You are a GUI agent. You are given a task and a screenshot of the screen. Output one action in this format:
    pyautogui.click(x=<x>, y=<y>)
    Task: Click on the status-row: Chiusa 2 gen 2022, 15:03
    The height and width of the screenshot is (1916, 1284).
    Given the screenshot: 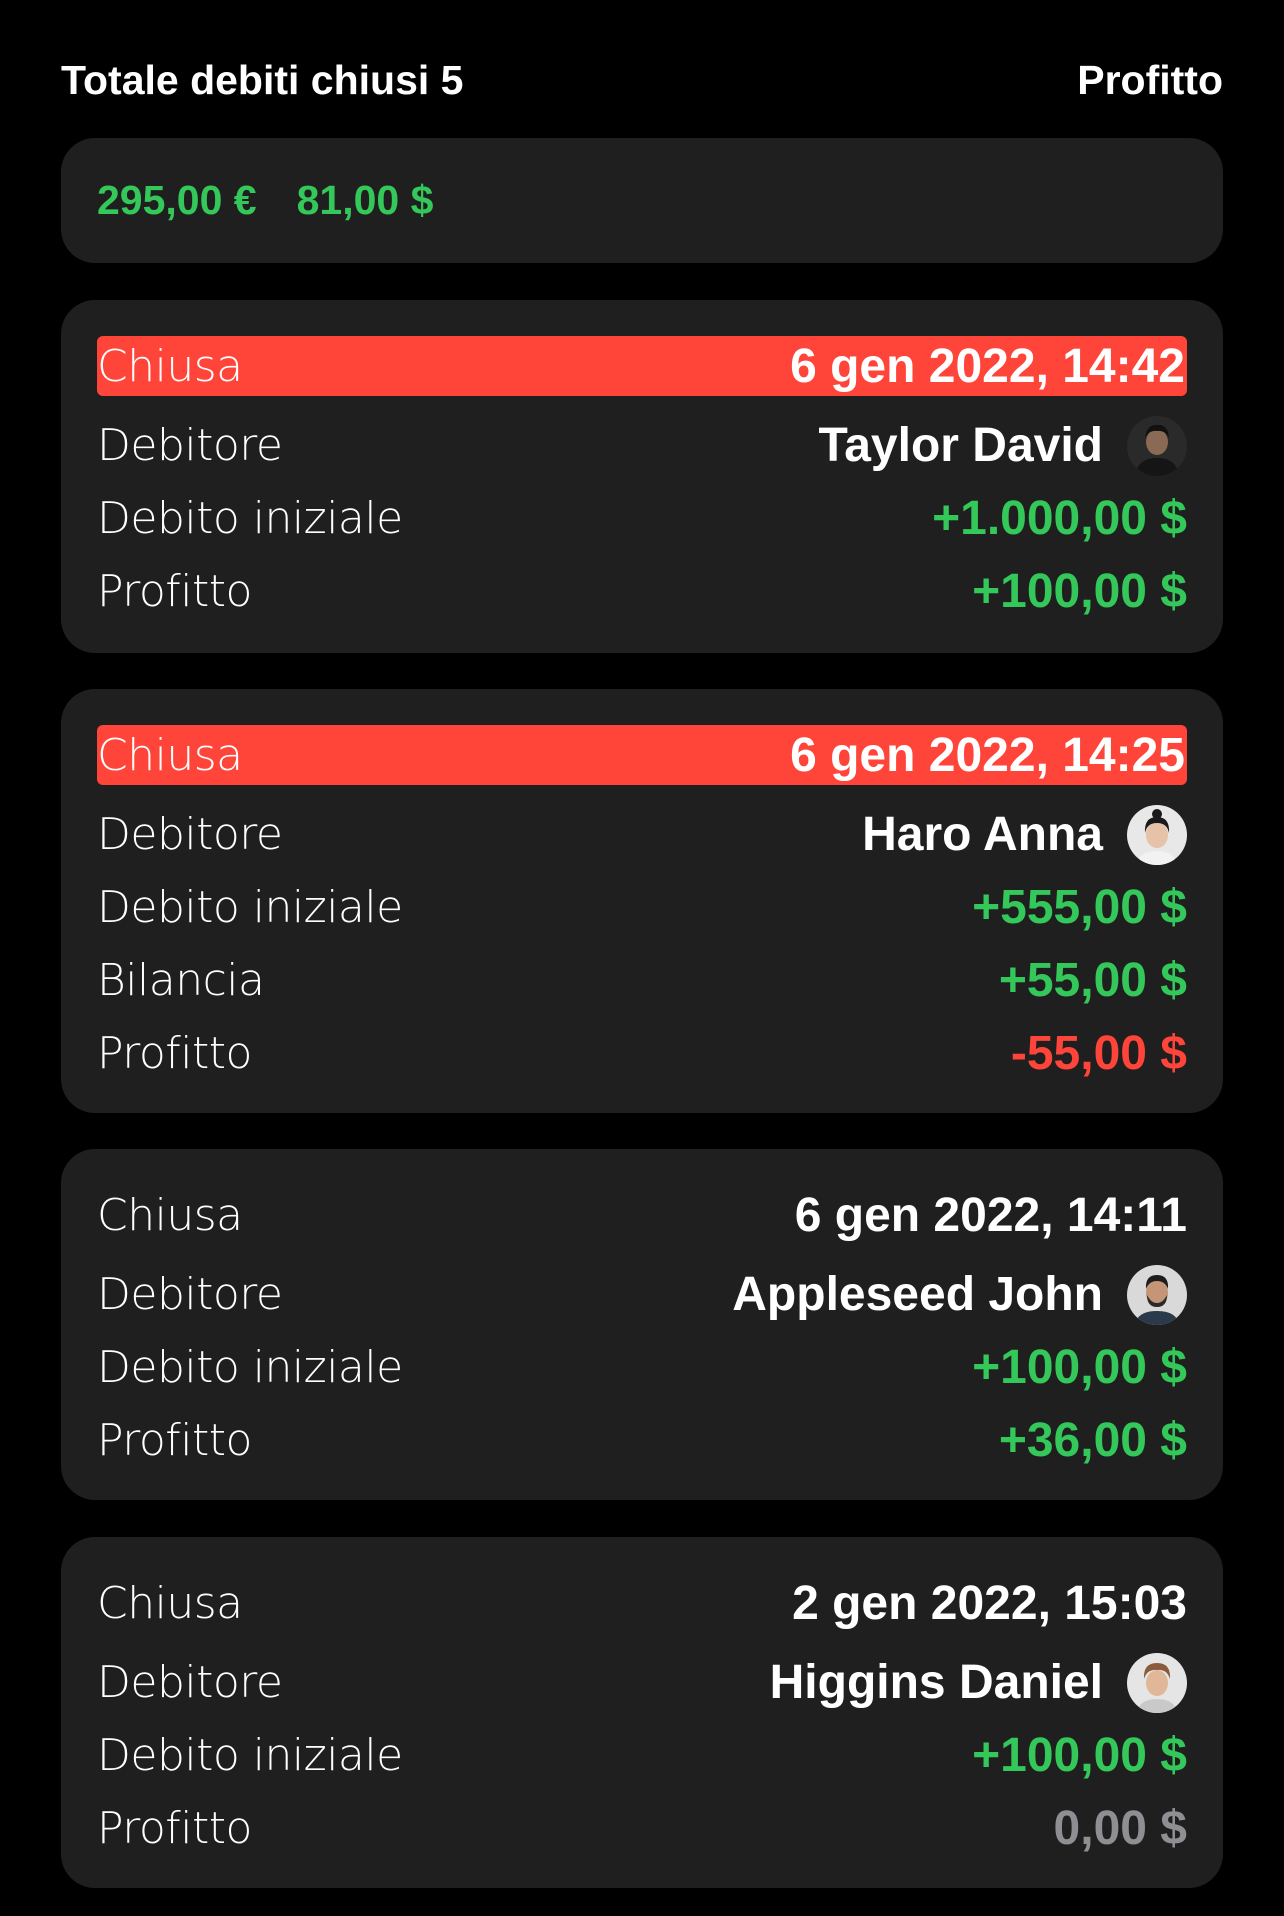 What is the action you would take?
    pyautogui.click(x=642, y=1603)
    